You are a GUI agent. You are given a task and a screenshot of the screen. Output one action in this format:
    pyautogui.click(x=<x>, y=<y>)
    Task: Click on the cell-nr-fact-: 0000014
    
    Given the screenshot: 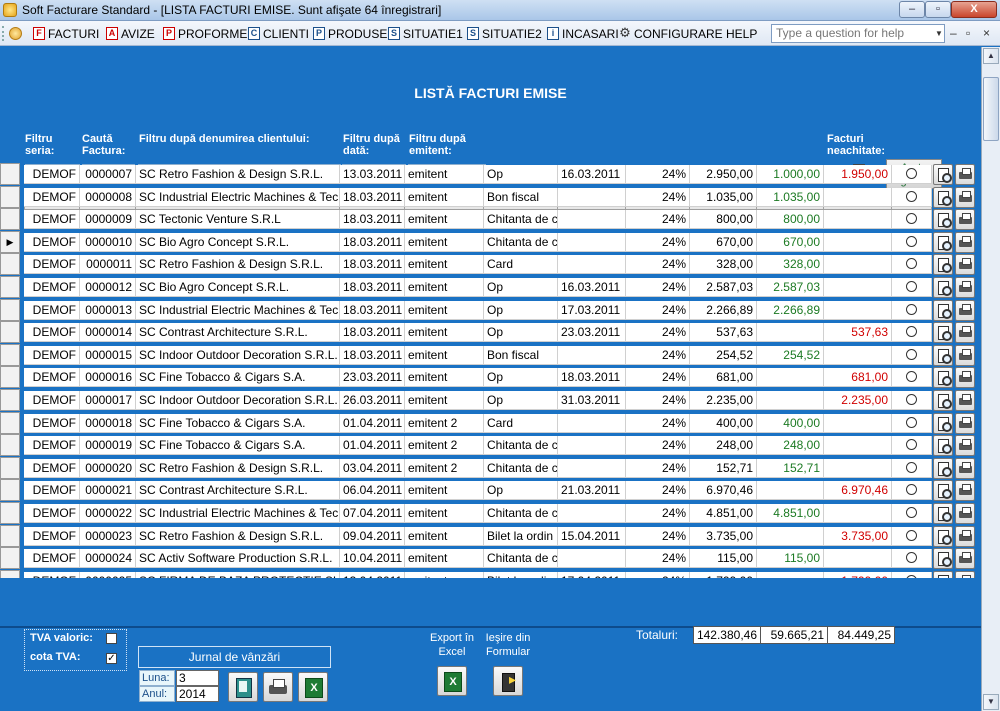 What is the action you would take?
    pyautogui.click(x=108, y=333)
    